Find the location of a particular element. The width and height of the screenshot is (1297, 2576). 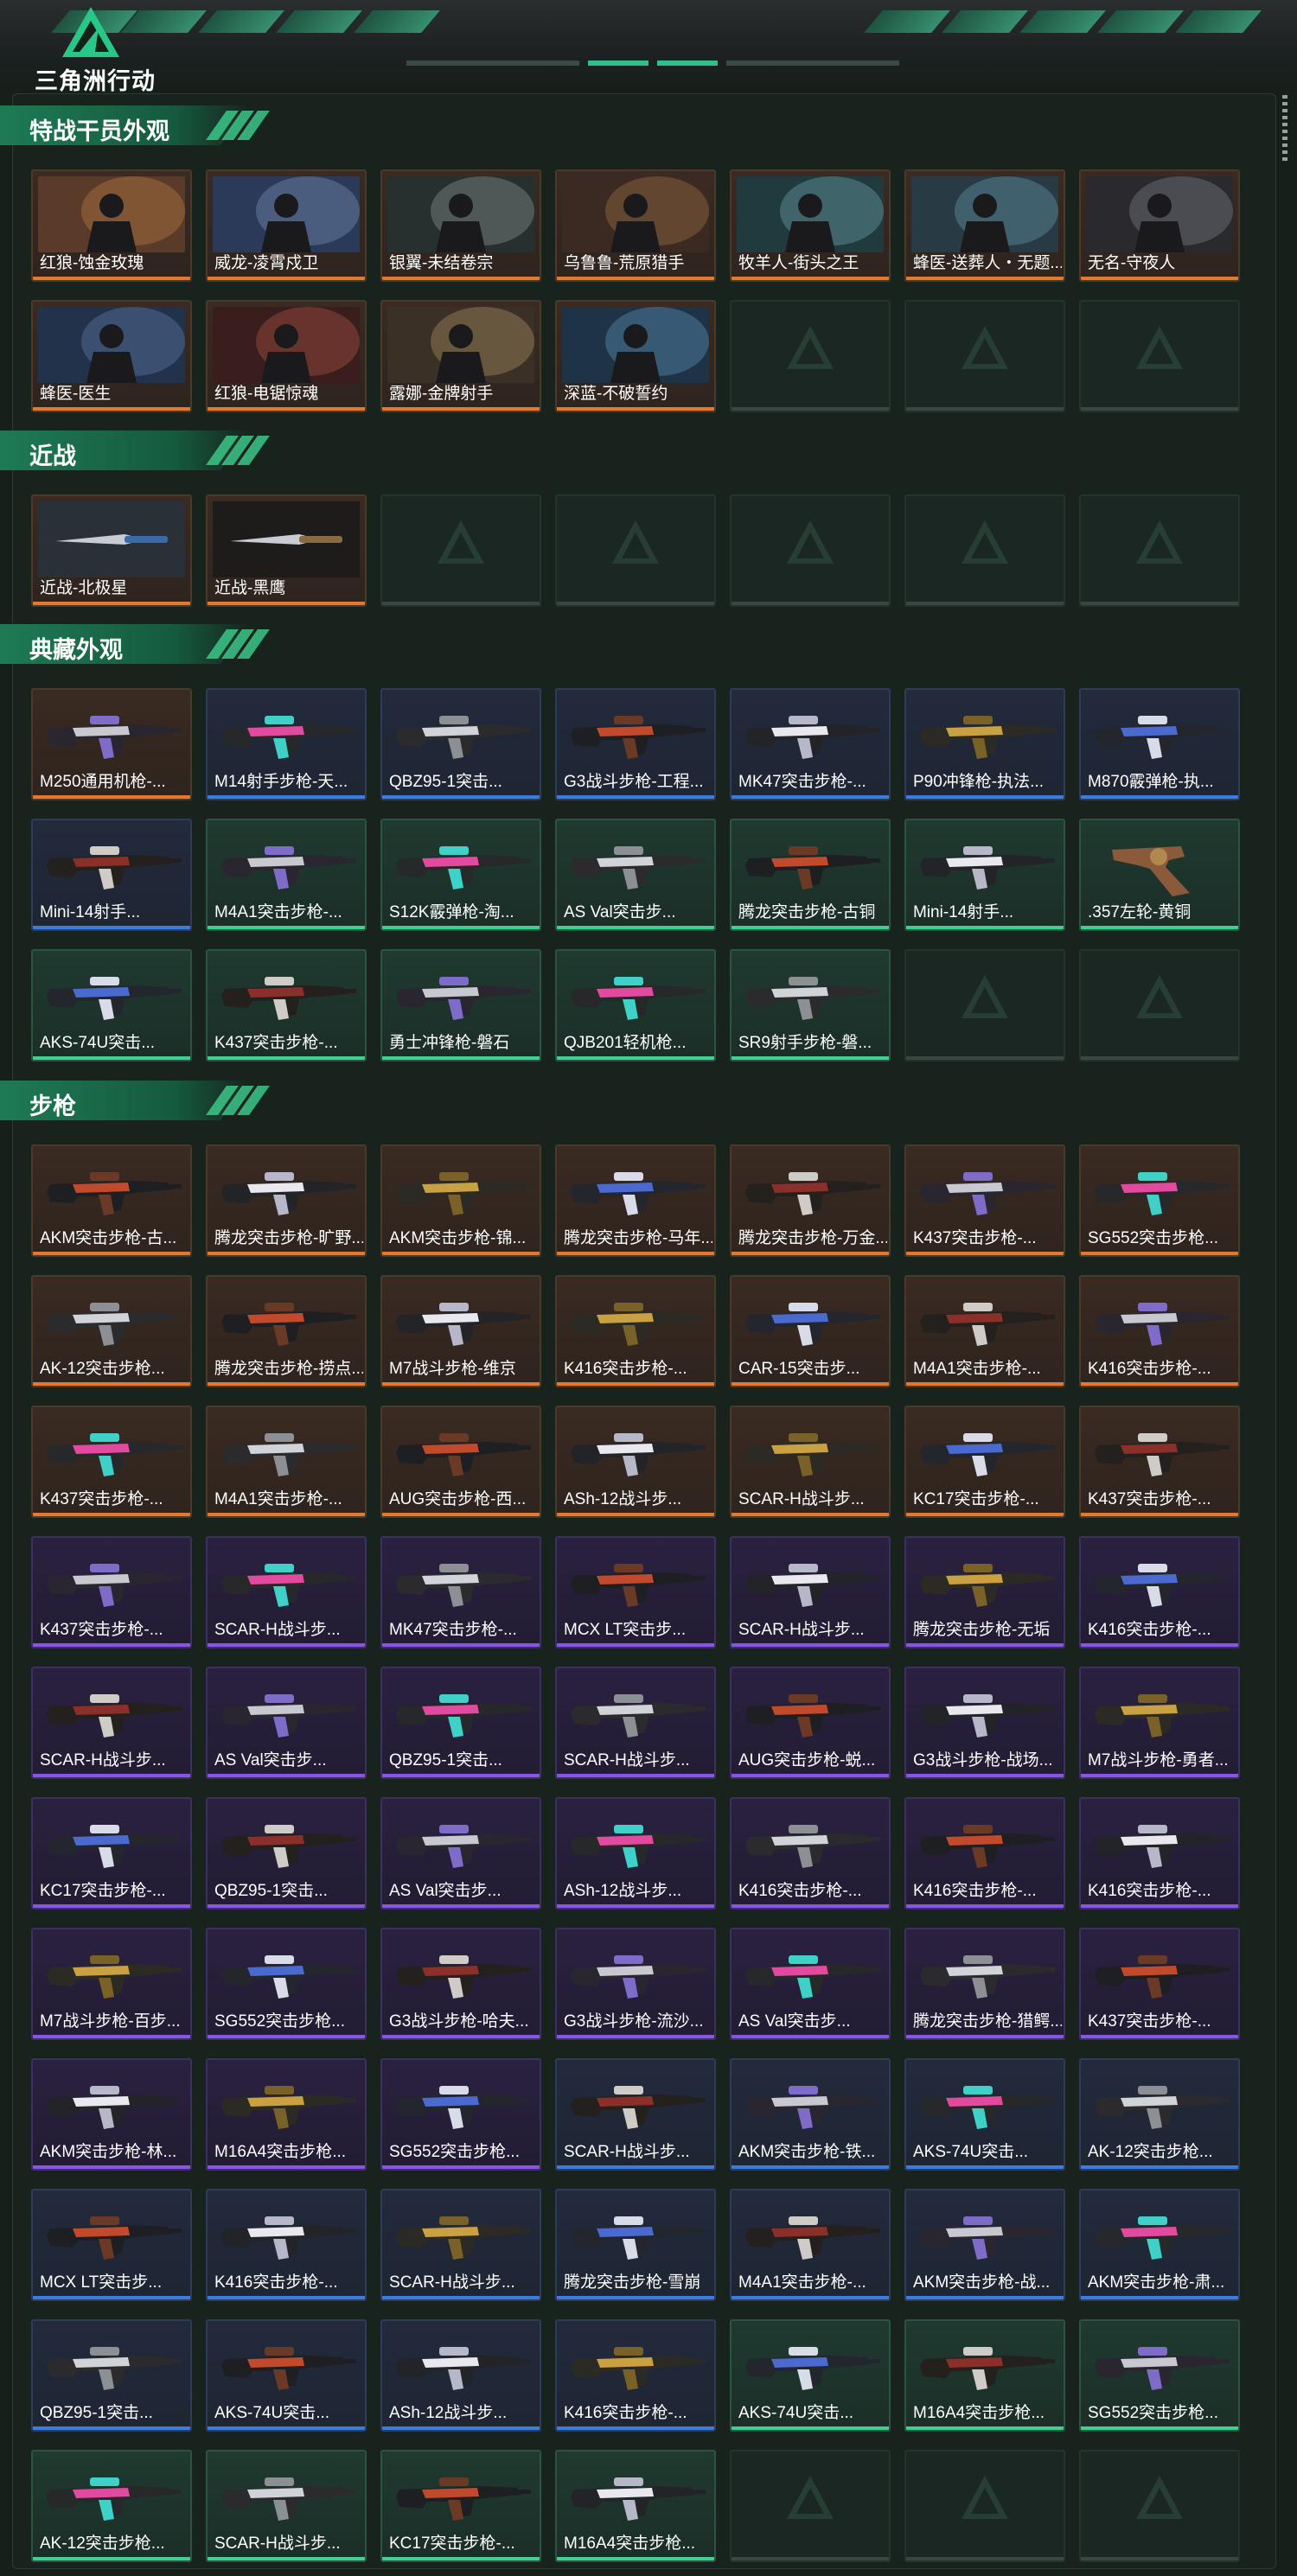

item-card: .357左轮-黄铜 is located at coordinates (1160, 875).